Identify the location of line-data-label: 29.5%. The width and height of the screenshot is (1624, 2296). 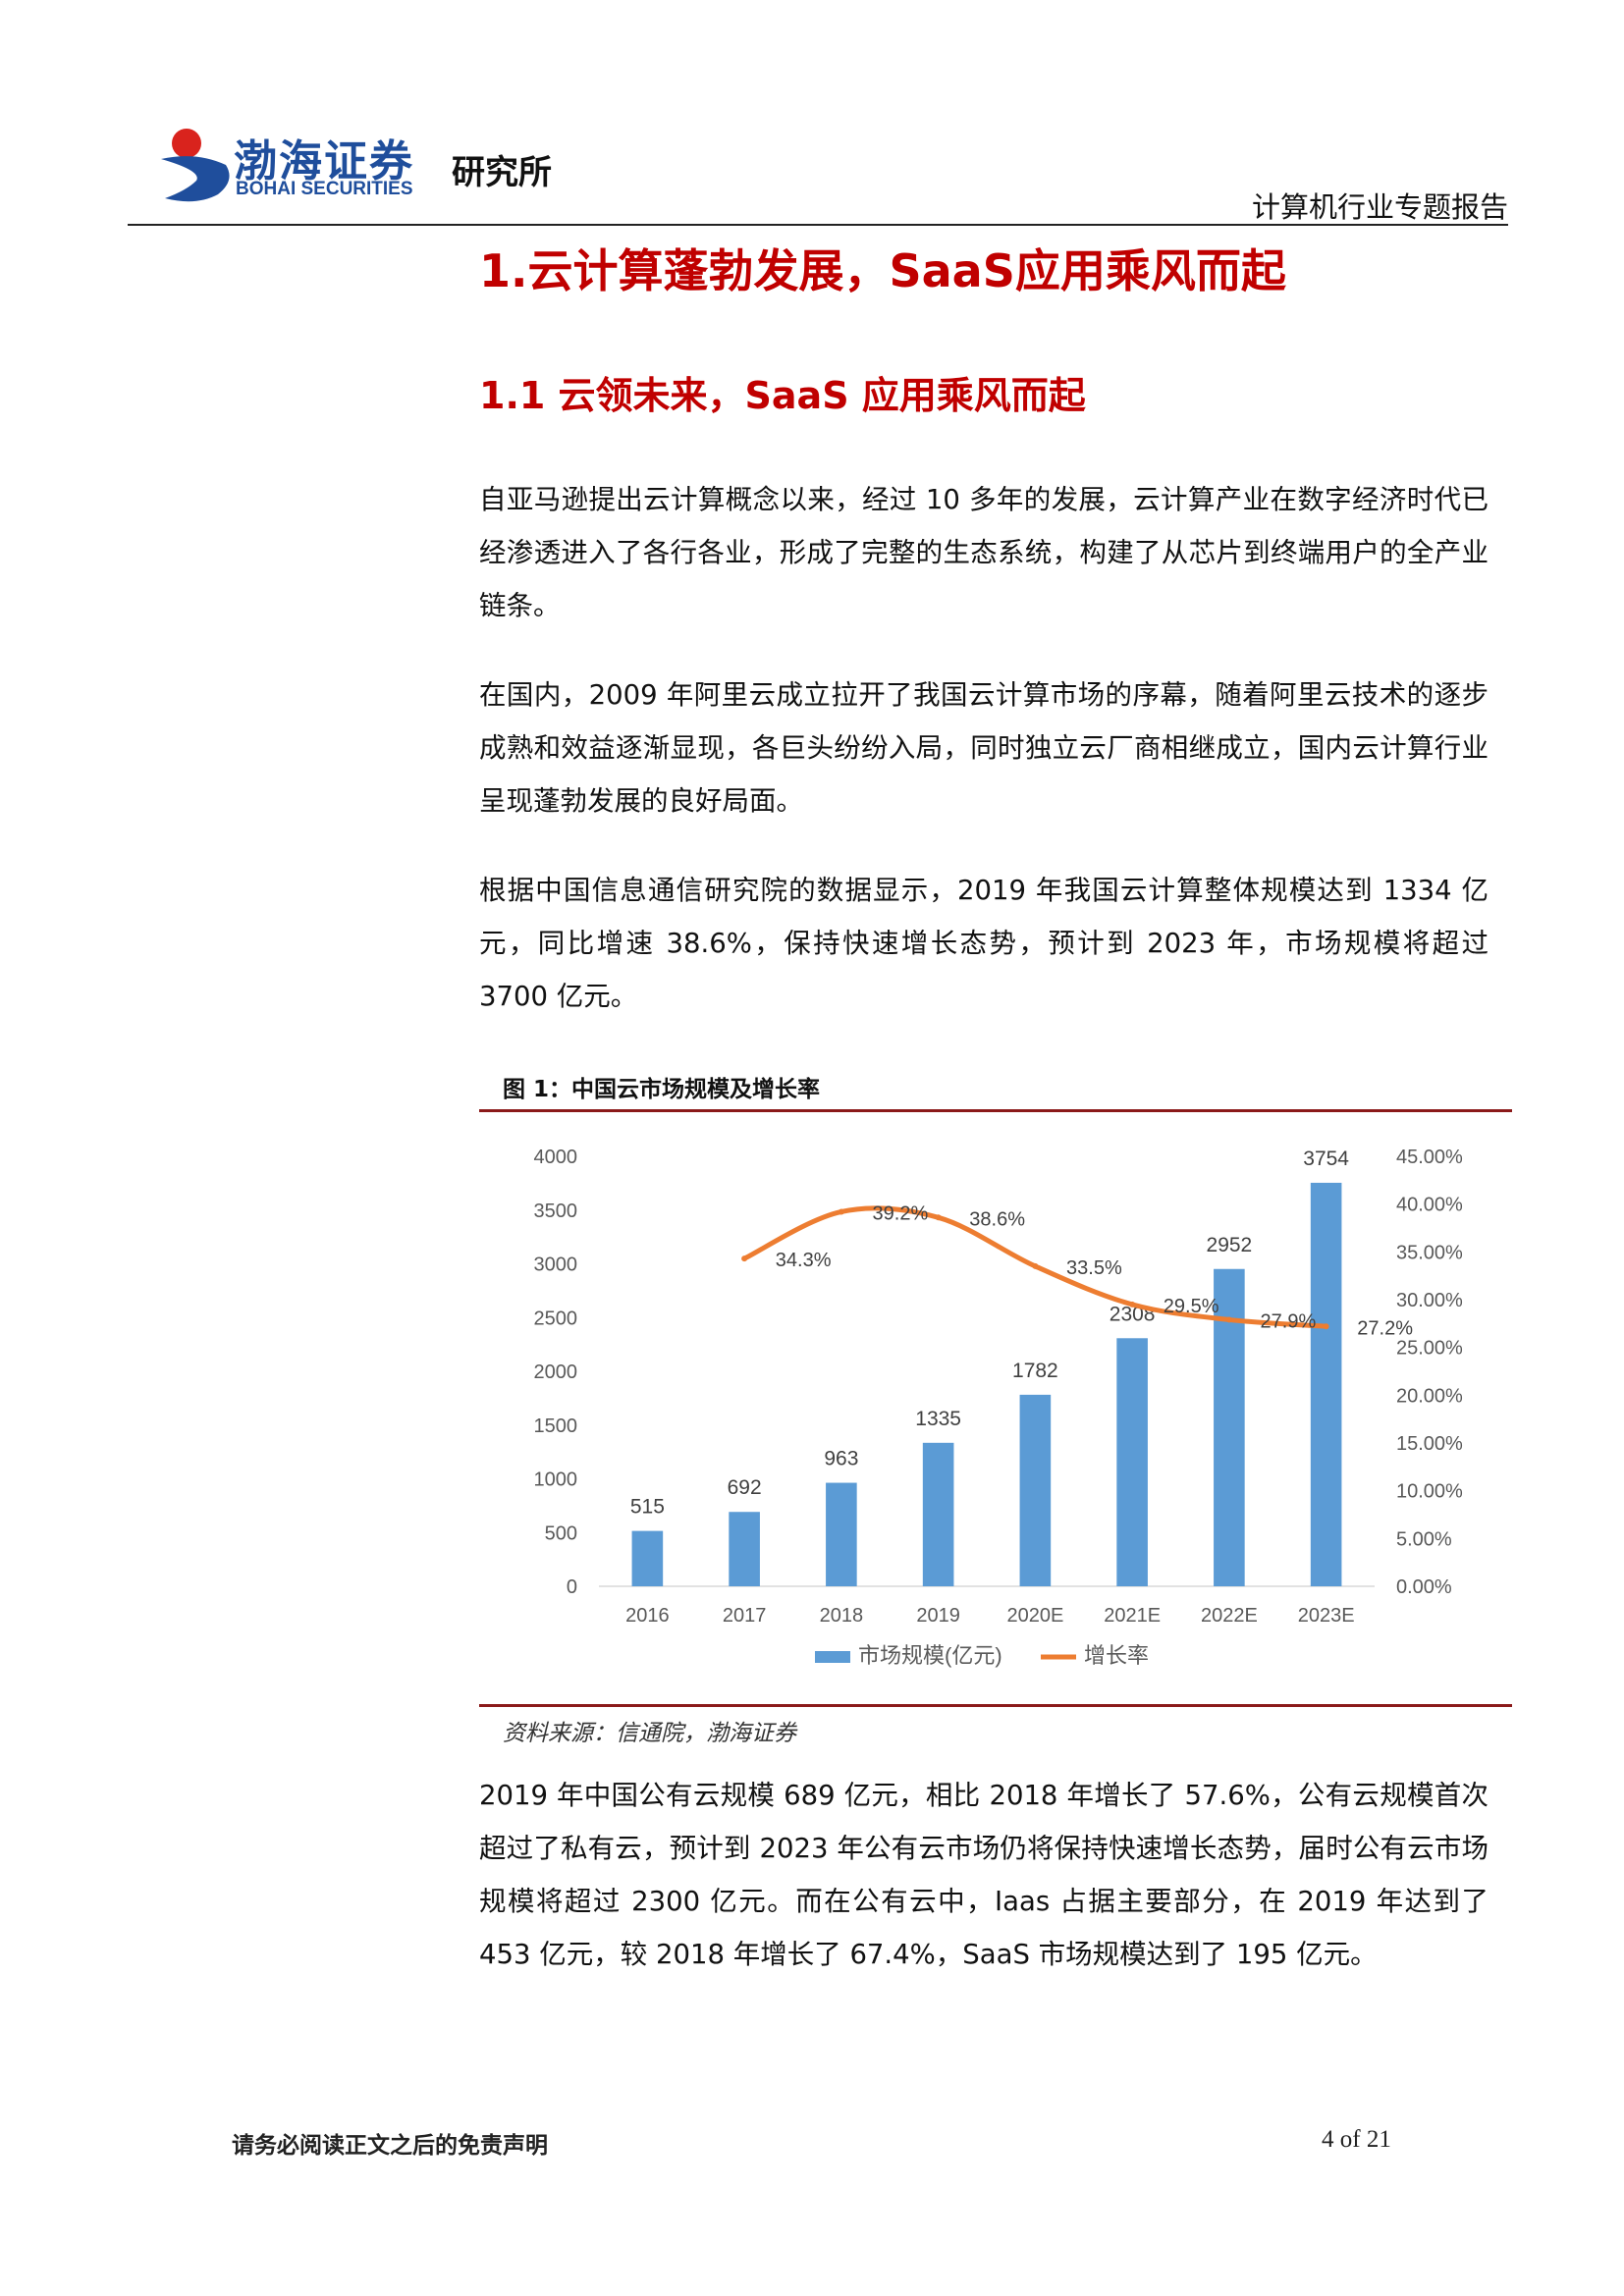
(1191, 1307).